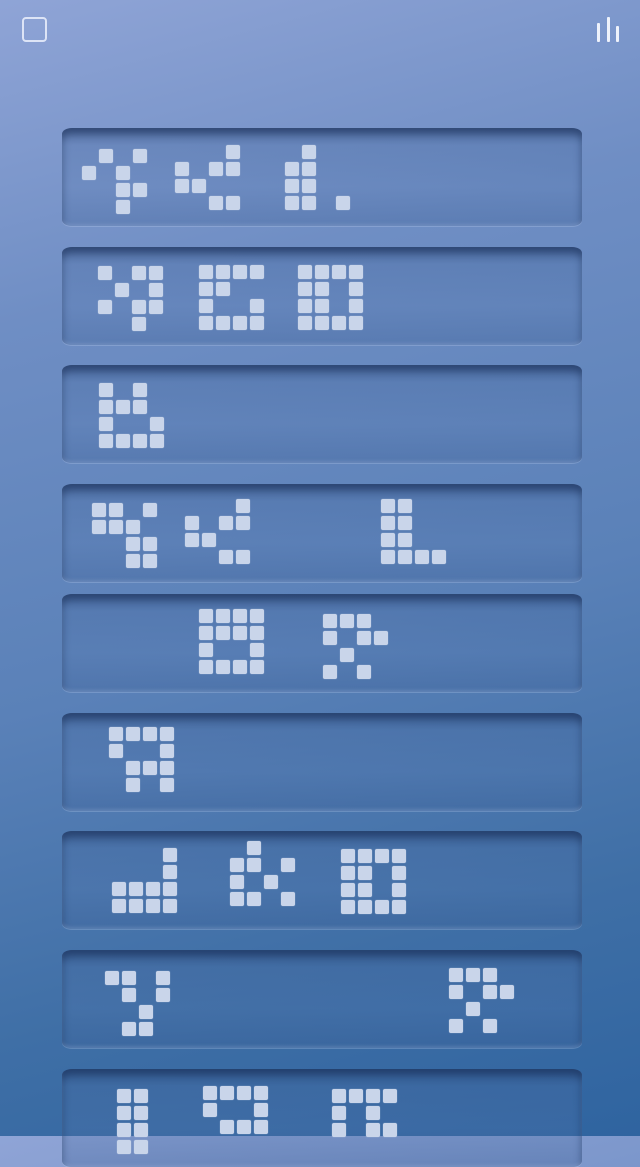  What do you see at coordinates (34, 29) in the screenshot?
I see `square-outline-icon` at bounding box center [34, 29].